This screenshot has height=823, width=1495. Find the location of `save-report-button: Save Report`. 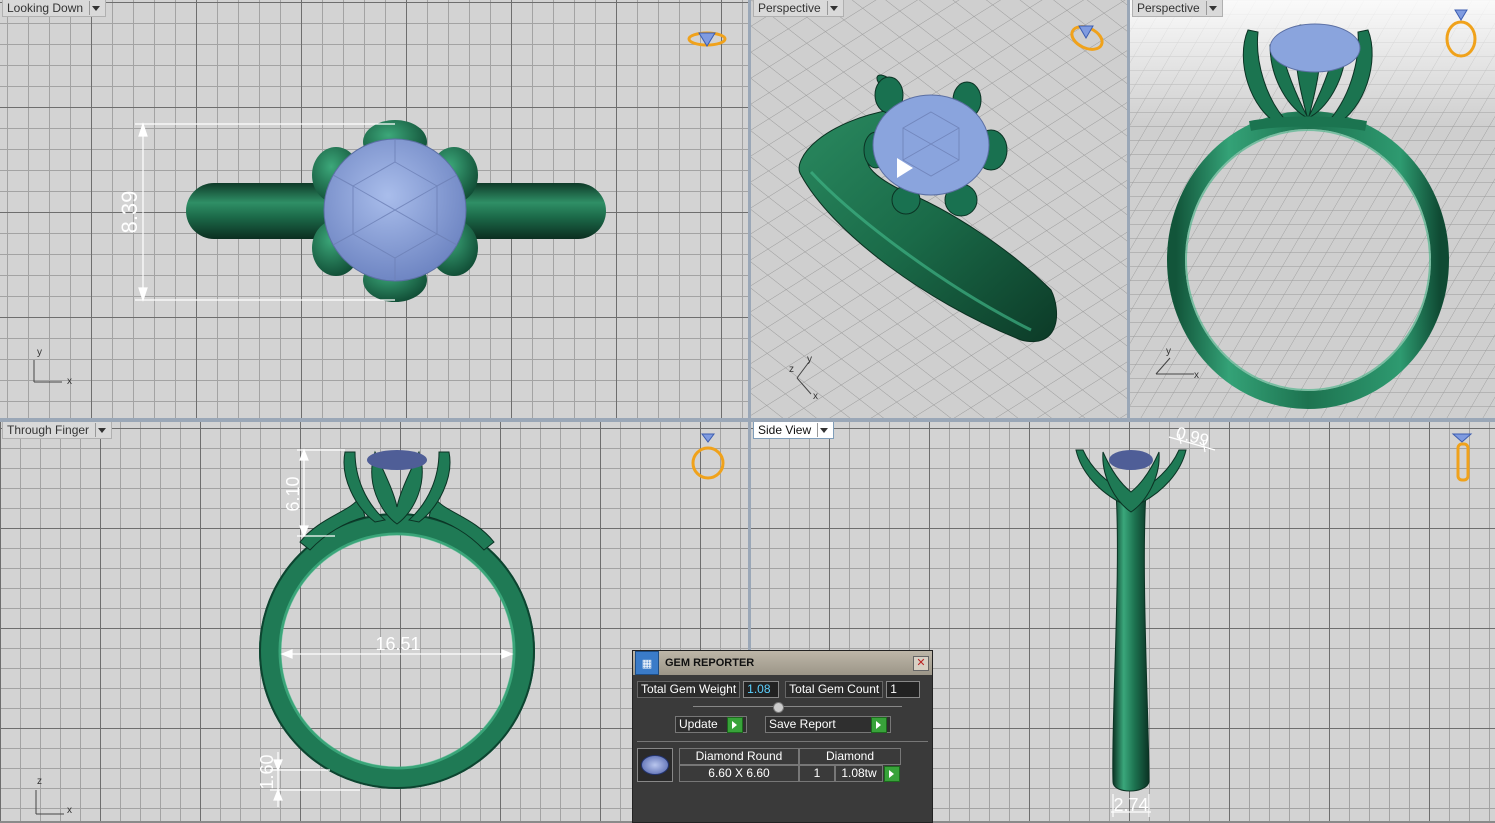

save-report-button: Save Report is located at coordinates (828, 724).